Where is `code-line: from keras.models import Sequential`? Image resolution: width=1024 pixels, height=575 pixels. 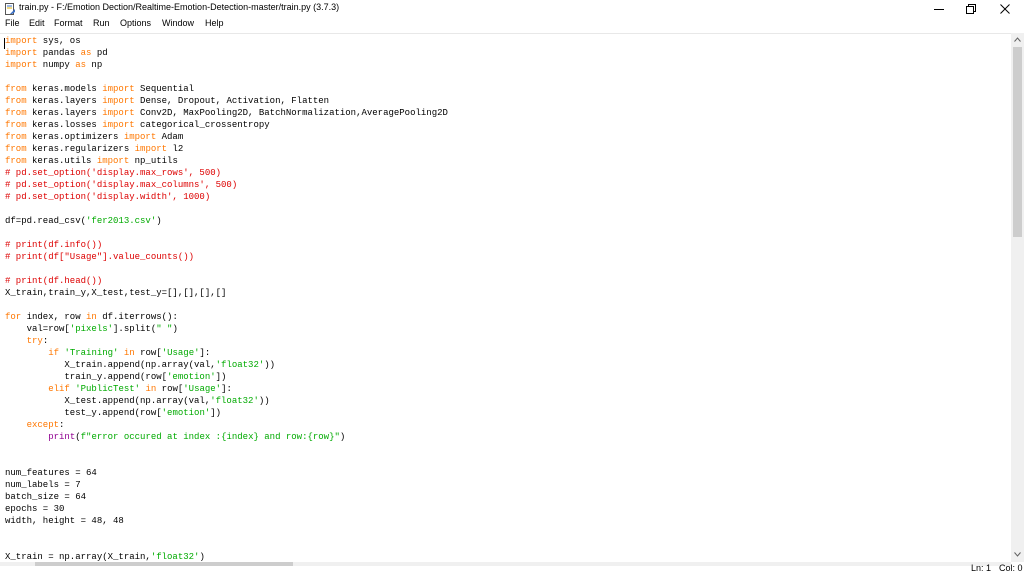 code-line: from keras.models import Sequential is located at coordinates (99, 89).